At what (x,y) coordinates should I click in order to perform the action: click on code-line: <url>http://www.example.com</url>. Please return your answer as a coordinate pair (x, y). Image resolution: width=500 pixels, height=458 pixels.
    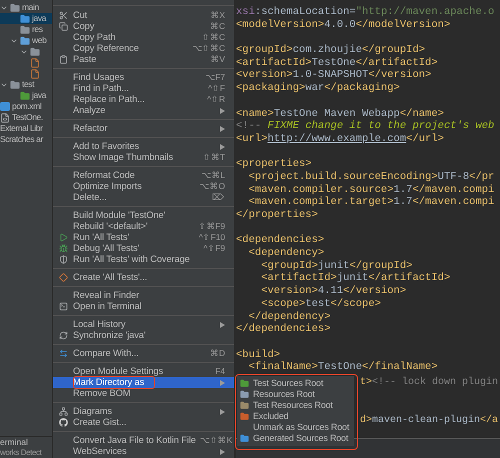
    Looking at the image, I should click on (340, 139).